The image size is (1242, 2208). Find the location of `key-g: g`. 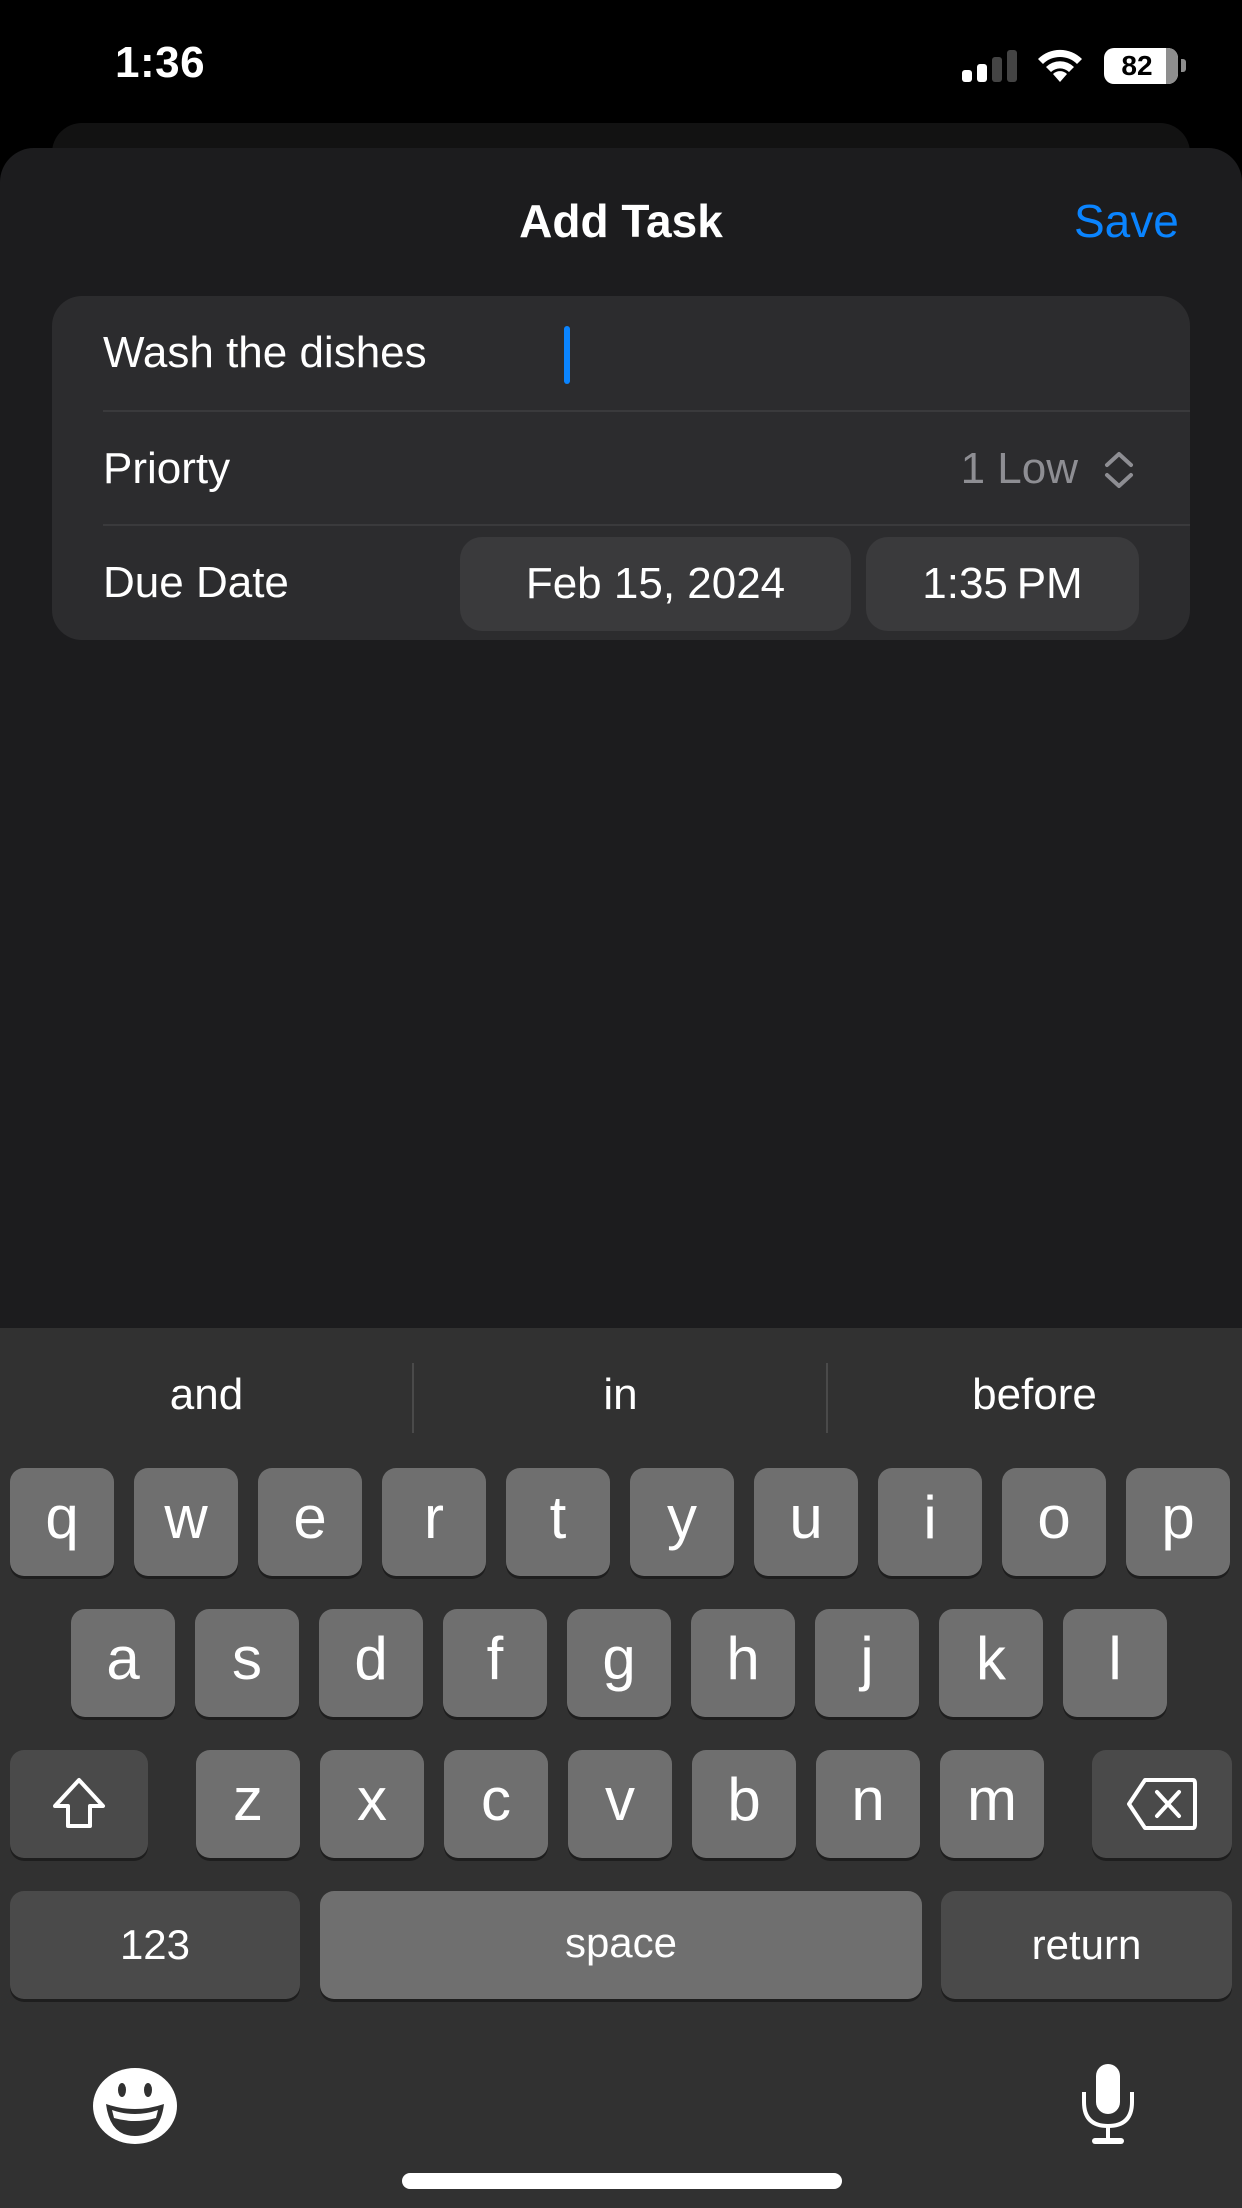

key-g: g is located at coordinates (619, 1663).